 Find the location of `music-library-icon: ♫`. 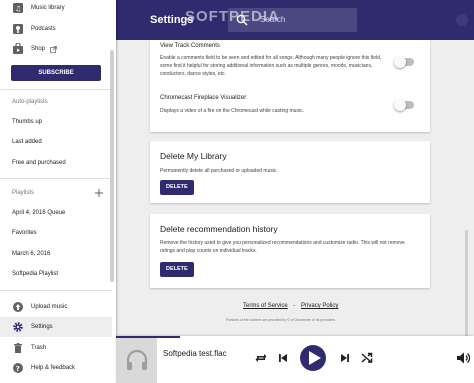

music-library-icon: ♫ is located at coordinates (18, 8).